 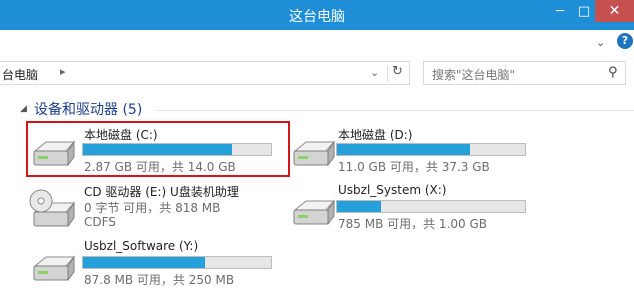 What do you see at coordinates (625, 41) in the screenshot?
I see `help-icon: ?` at bounding box center [625, 41].